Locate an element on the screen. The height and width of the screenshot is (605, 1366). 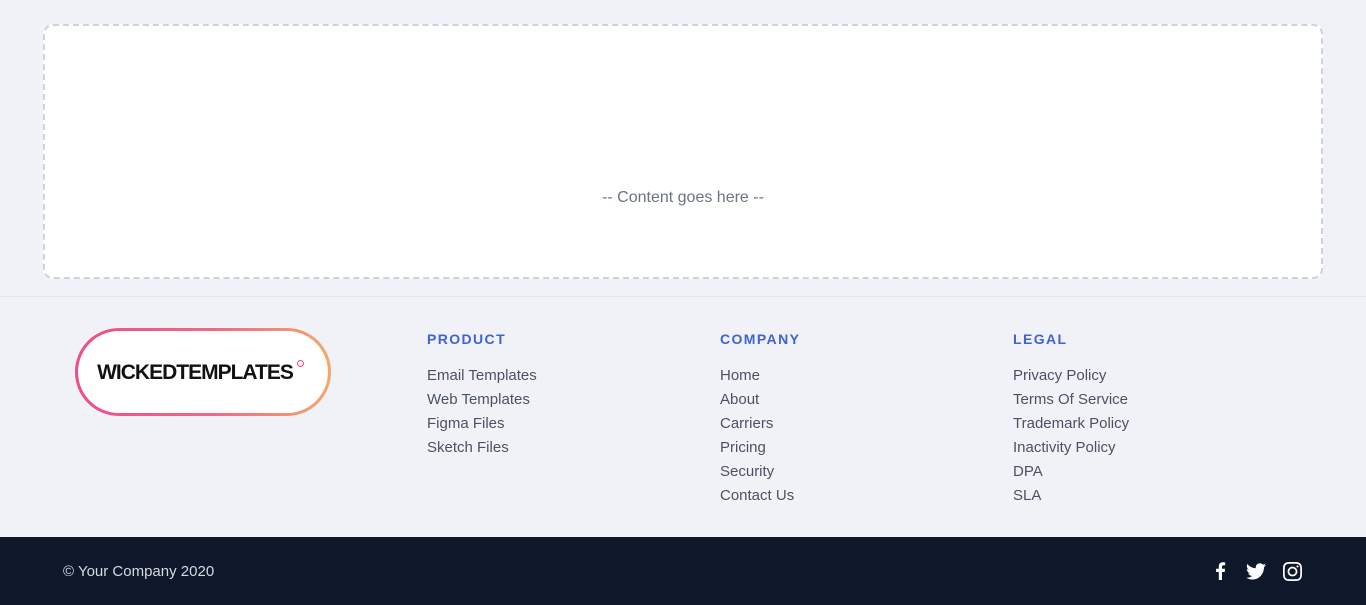
footer-link-email-templates: Email Templates is located at coordinates (482, 376).